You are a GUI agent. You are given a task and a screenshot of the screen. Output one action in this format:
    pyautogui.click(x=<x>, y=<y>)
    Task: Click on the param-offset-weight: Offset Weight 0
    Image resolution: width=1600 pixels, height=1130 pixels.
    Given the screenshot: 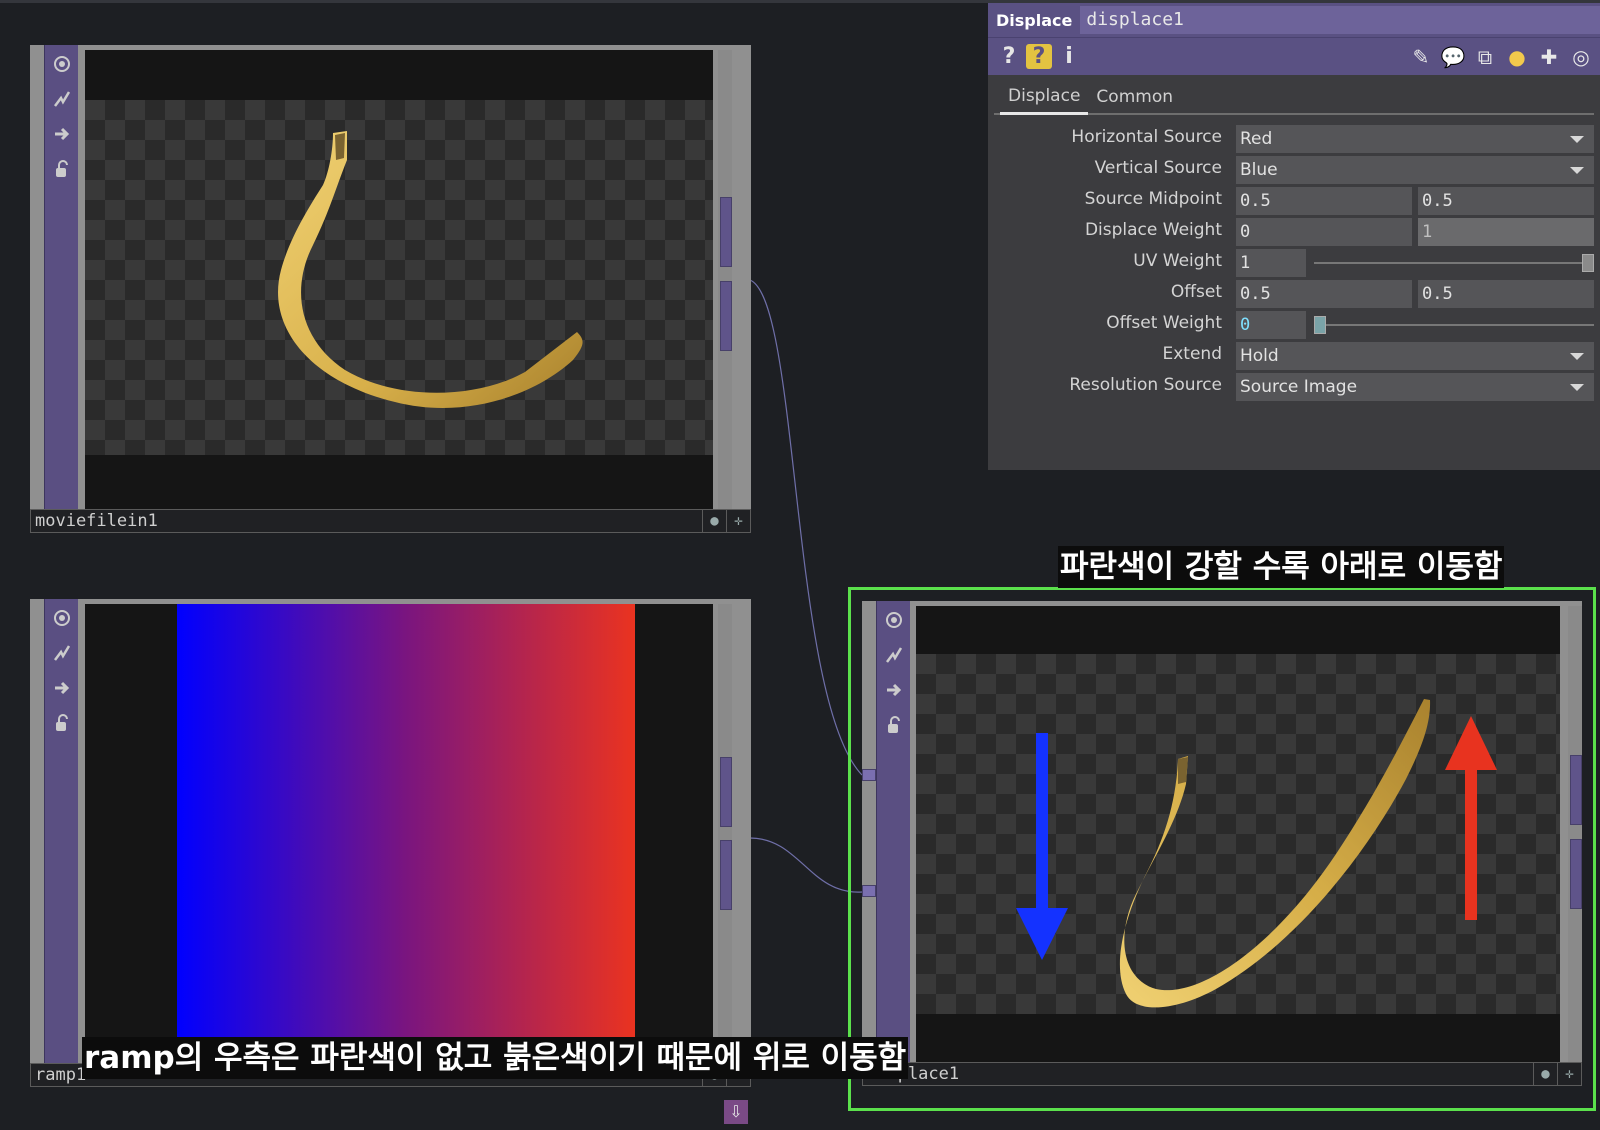 What is the action you would take?
    pyautogui.click(x=1294, y=324)
    